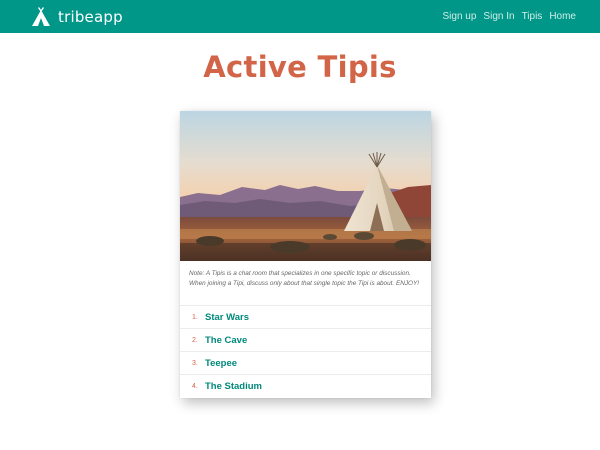 The image size is (600, 450). Describe the element at coordinates (90, 16) in the screenshot. I see `brand-name: tribeapp` at that location.